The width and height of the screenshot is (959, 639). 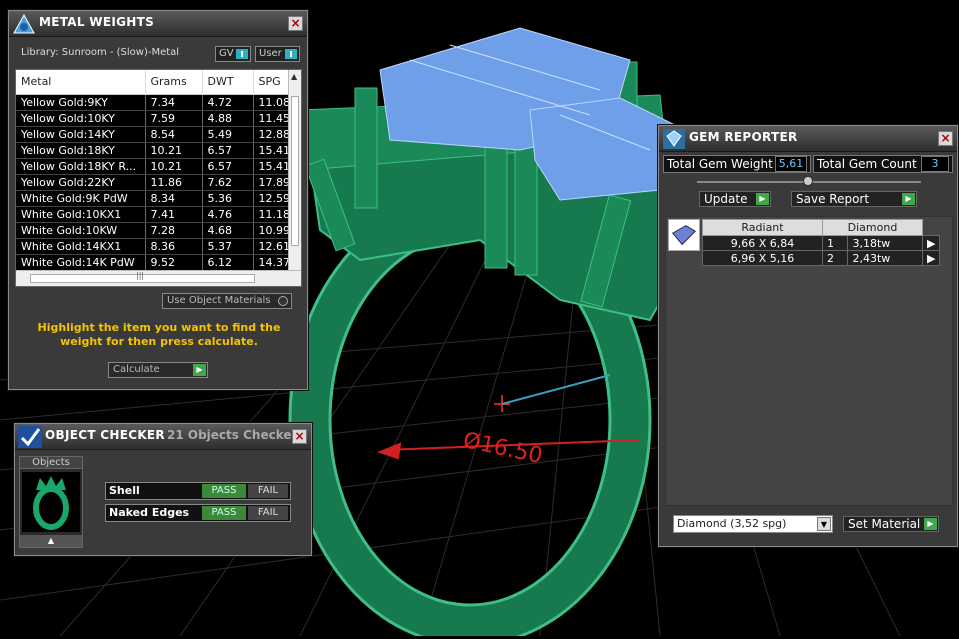 What do you see at coordinates (154, 102) in the screenshot?
I see `table-row: Yellow Gold:9KY 7.34 4.72 11.08` at bounding box center [154, 102].